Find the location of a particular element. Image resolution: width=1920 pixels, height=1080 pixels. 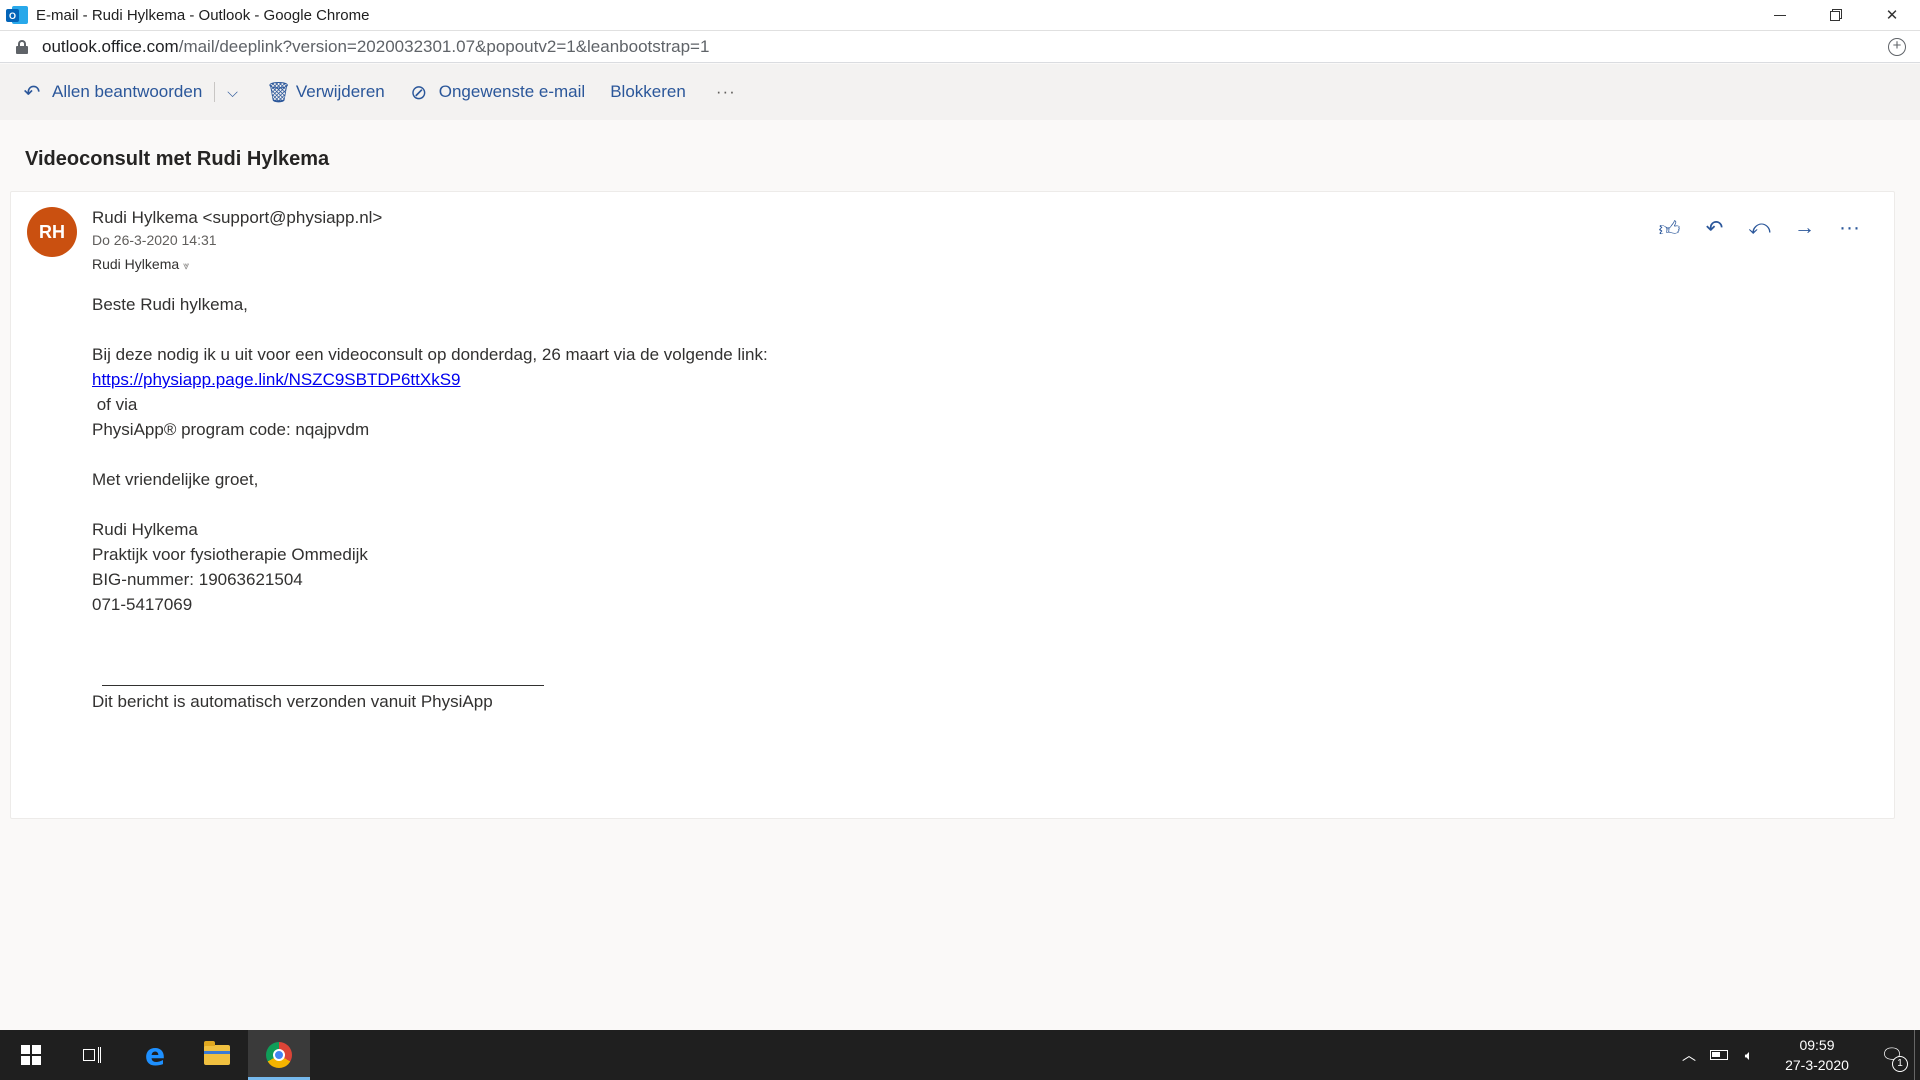

notification-button: 🗨︎ 1 is located at coordinates (1892, 1058).